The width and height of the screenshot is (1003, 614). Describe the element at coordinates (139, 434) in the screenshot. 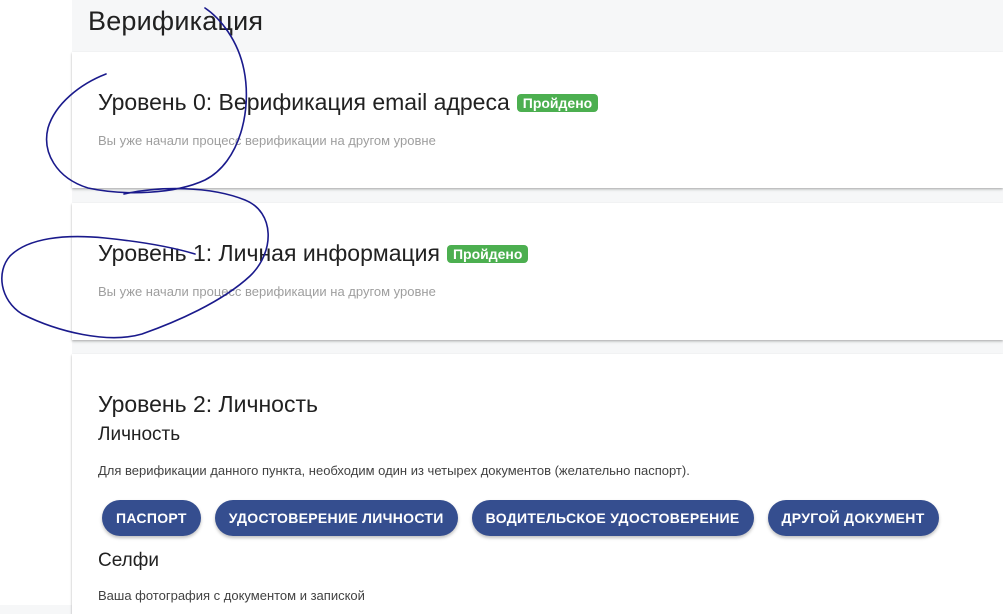

I see `identity-section-title: Личность` at that location.